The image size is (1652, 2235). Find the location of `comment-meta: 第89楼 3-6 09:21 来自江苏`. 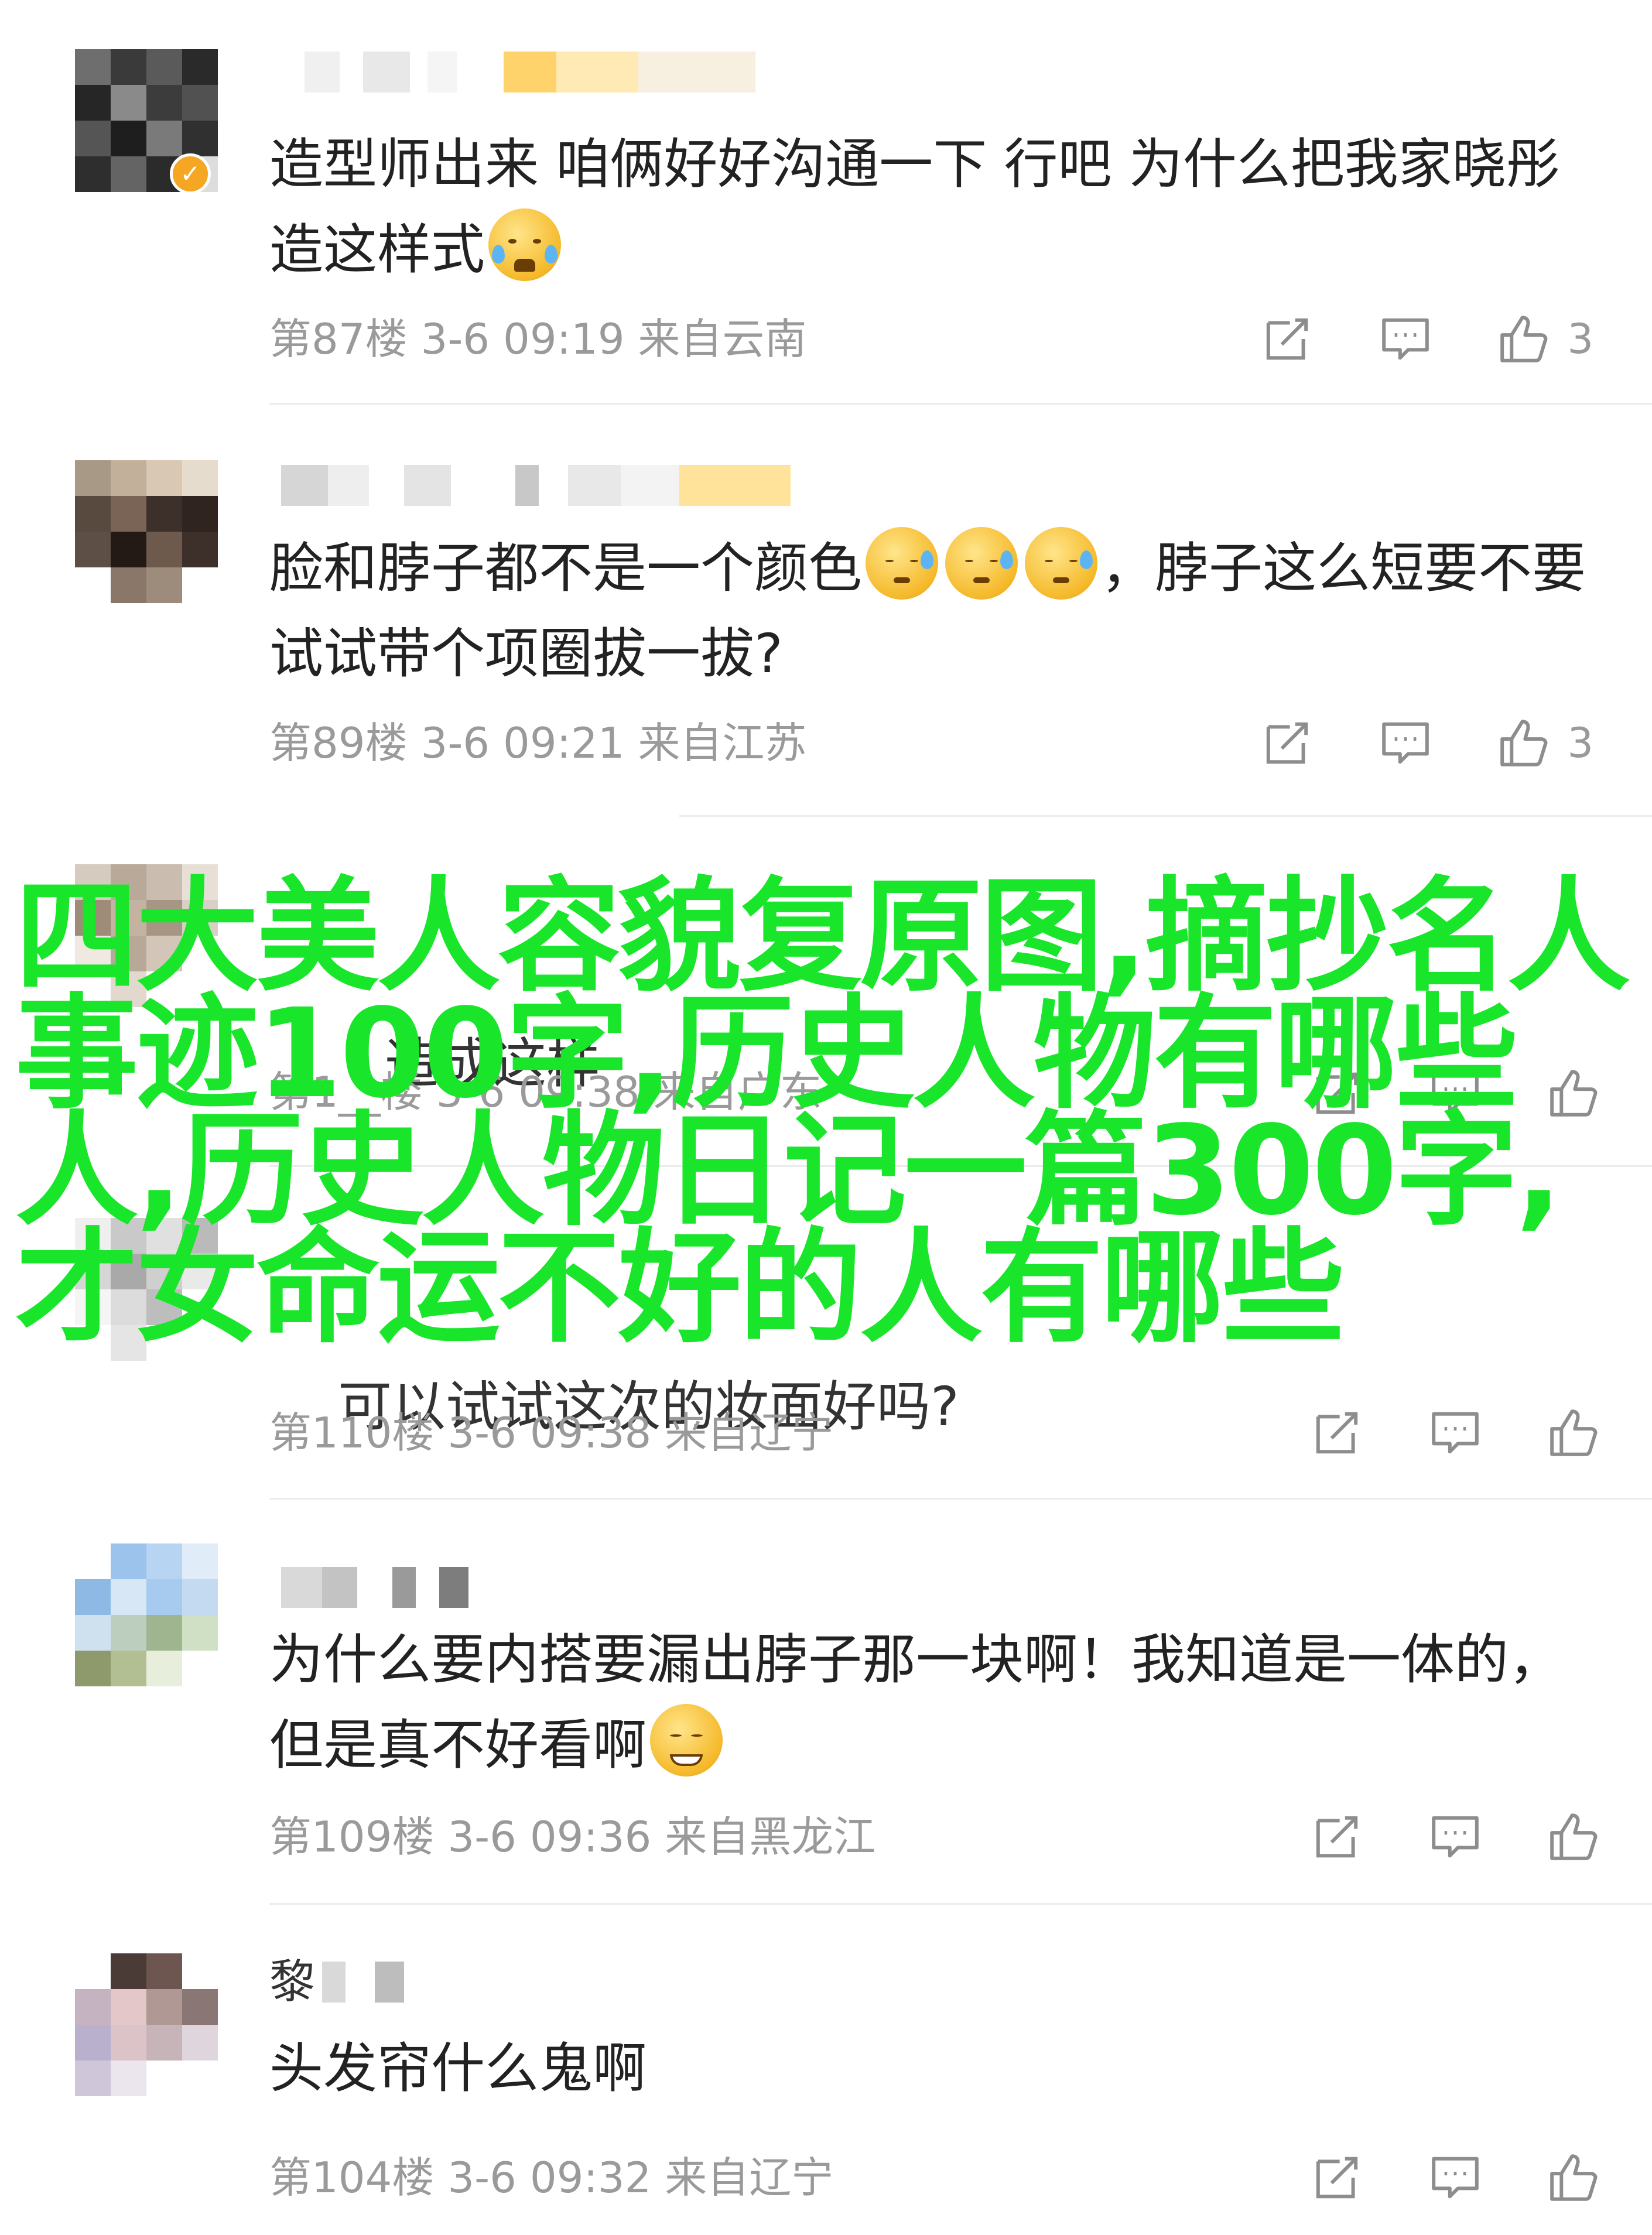

comment-meta: 第89楼 3-6 09:21 来自江苏 is located at coordinates (537, 743).